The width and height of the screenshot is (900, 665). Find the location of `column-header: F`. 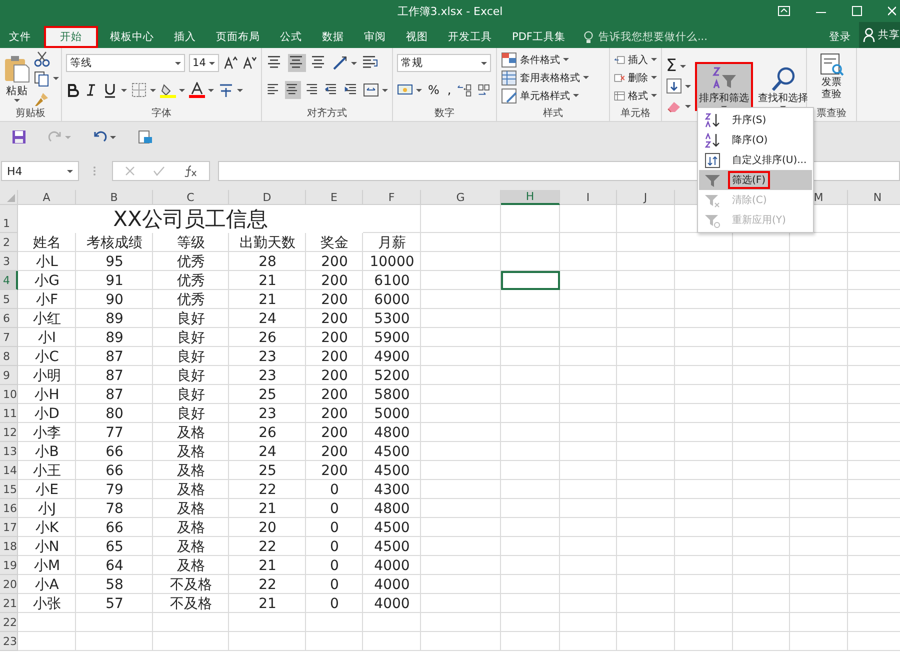

column-header: F is located at coordinates (392, 197).